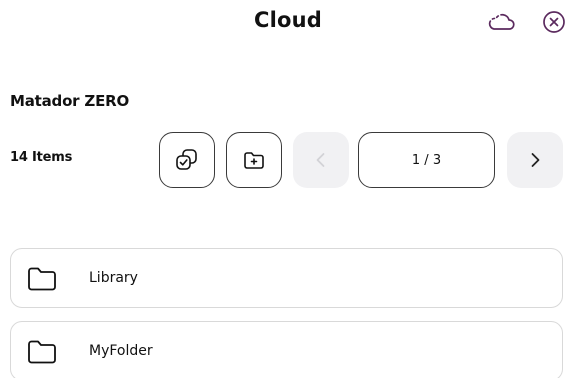 This screenshot has height=378, width=565. Describe the element at coordinates (70, 101) in the screenshot. I see `folder-name: Matador ZERO` at that location.